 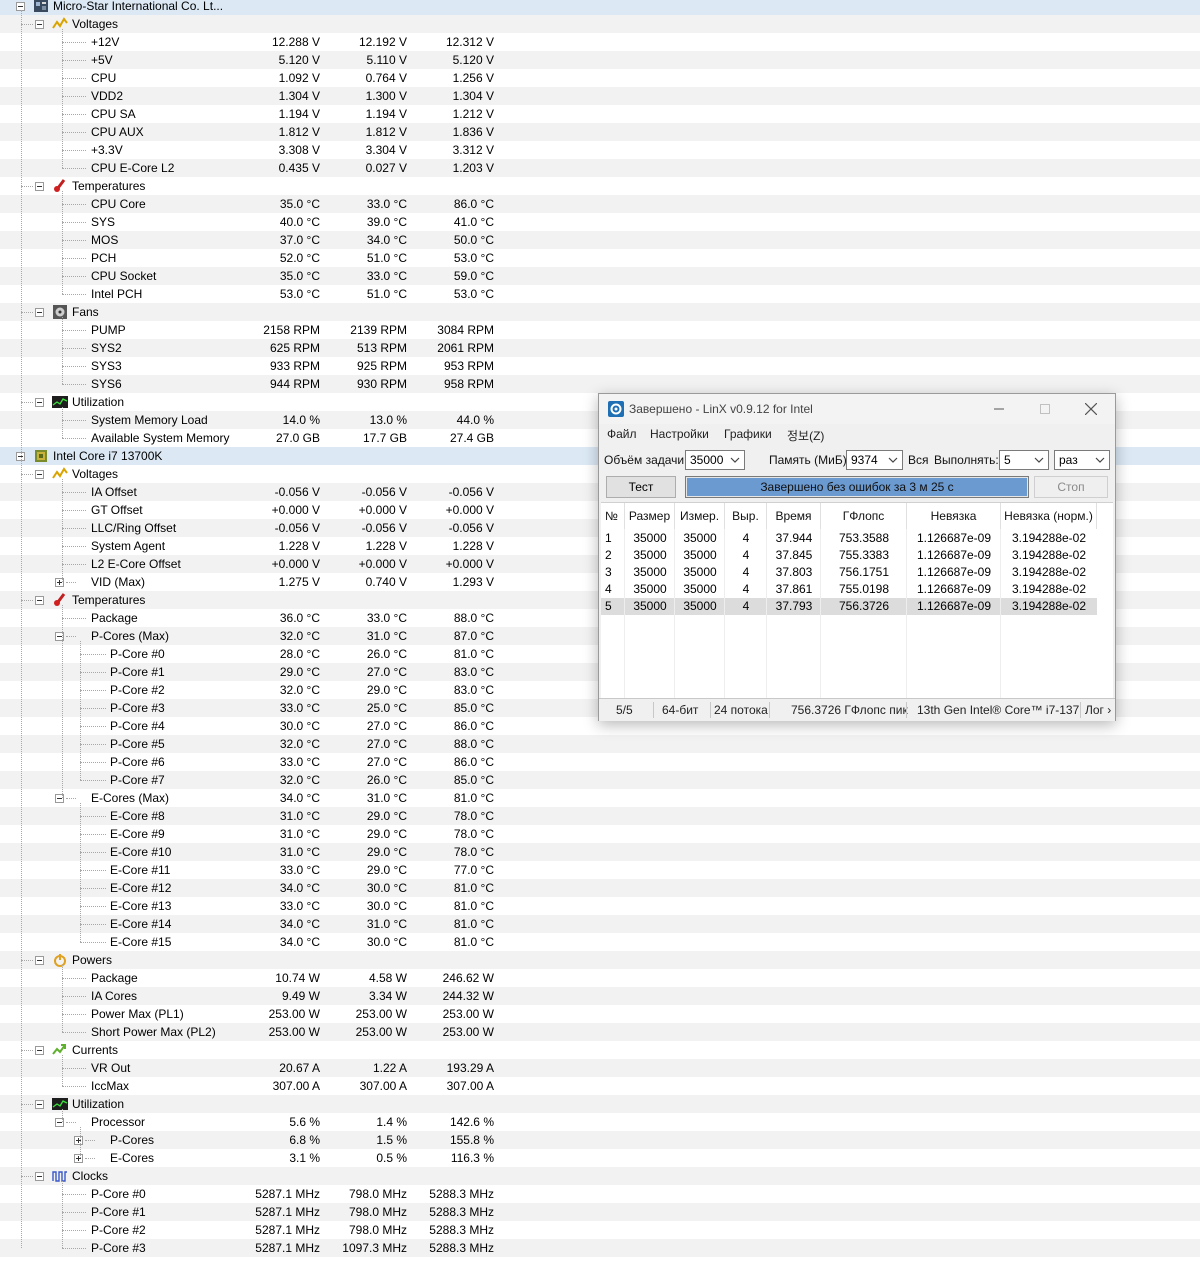 What do you see at coordinates (748, 434) in the screenshot?
I see `menu-graphs: Графики` at bounding box center [748, 434].